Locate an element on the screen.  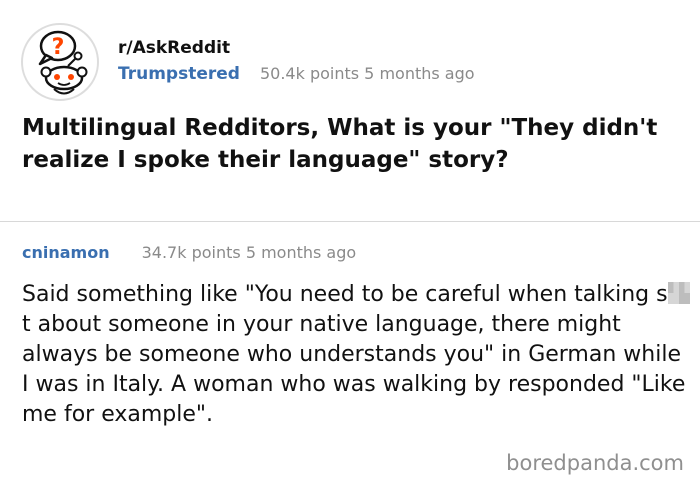
post-meta: Trumpstered 50.4k points 5 months ago is located at coordinates (296, 74).